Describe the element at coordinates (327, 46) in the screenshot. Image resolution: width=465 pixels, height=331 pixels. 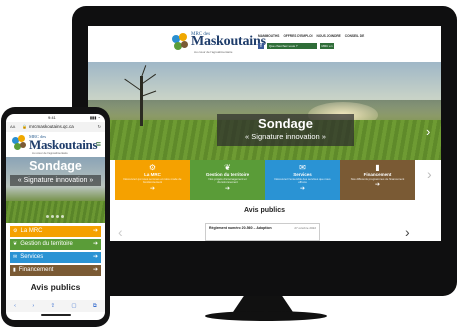
I see `mrc-button: MRC en` at that location.